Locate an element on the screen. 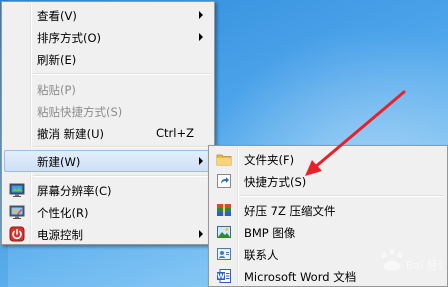  svg-text: W is located at coordinates (221, 277).